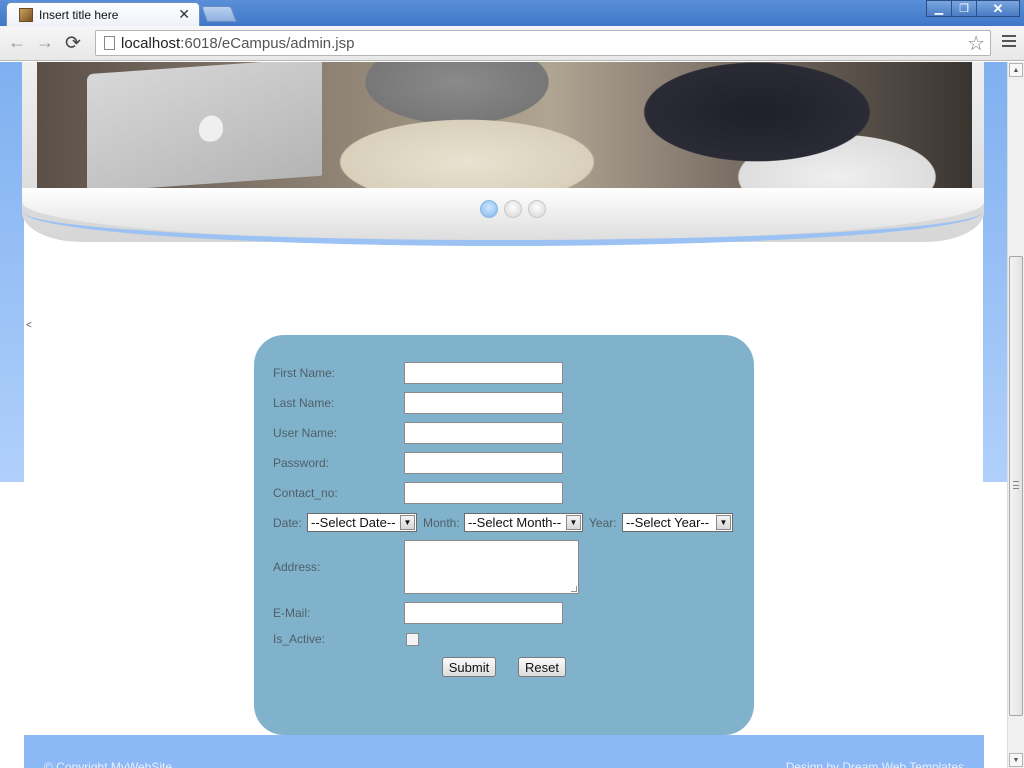 This screenshot has height=768, width=1024. What do you see at coordinates (301, 463) in the screenshot?
I see `password-label: Password:` at bounding box center [301, 463].